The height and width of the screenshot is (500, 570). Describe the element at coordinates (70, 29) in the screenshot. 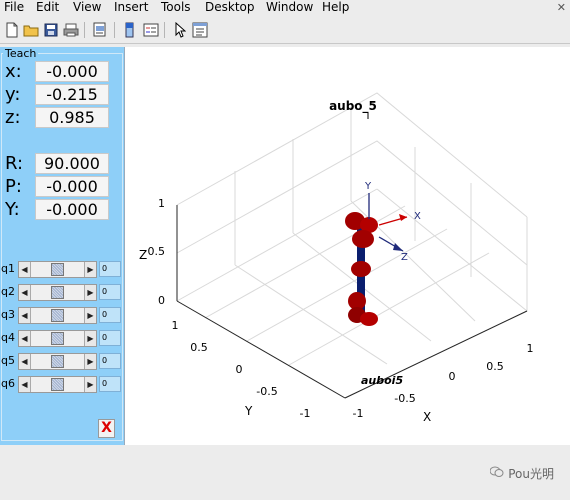

I see `print-icon` at that location.